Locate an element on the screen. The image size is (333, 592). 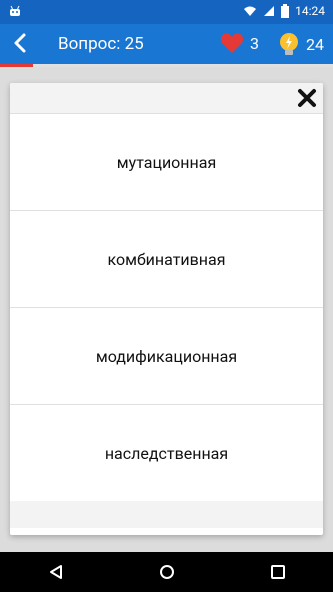
answer-option-label: модификационная is located at coordinates (166, 356).